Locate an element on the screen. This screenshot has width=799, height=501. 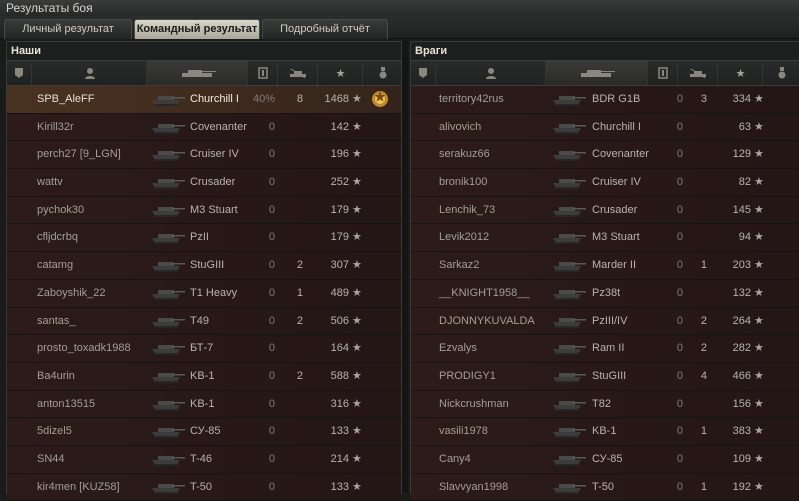
player-row: Cany4 СУ-85 0 109 ★ is located at coordinates (605, 459).